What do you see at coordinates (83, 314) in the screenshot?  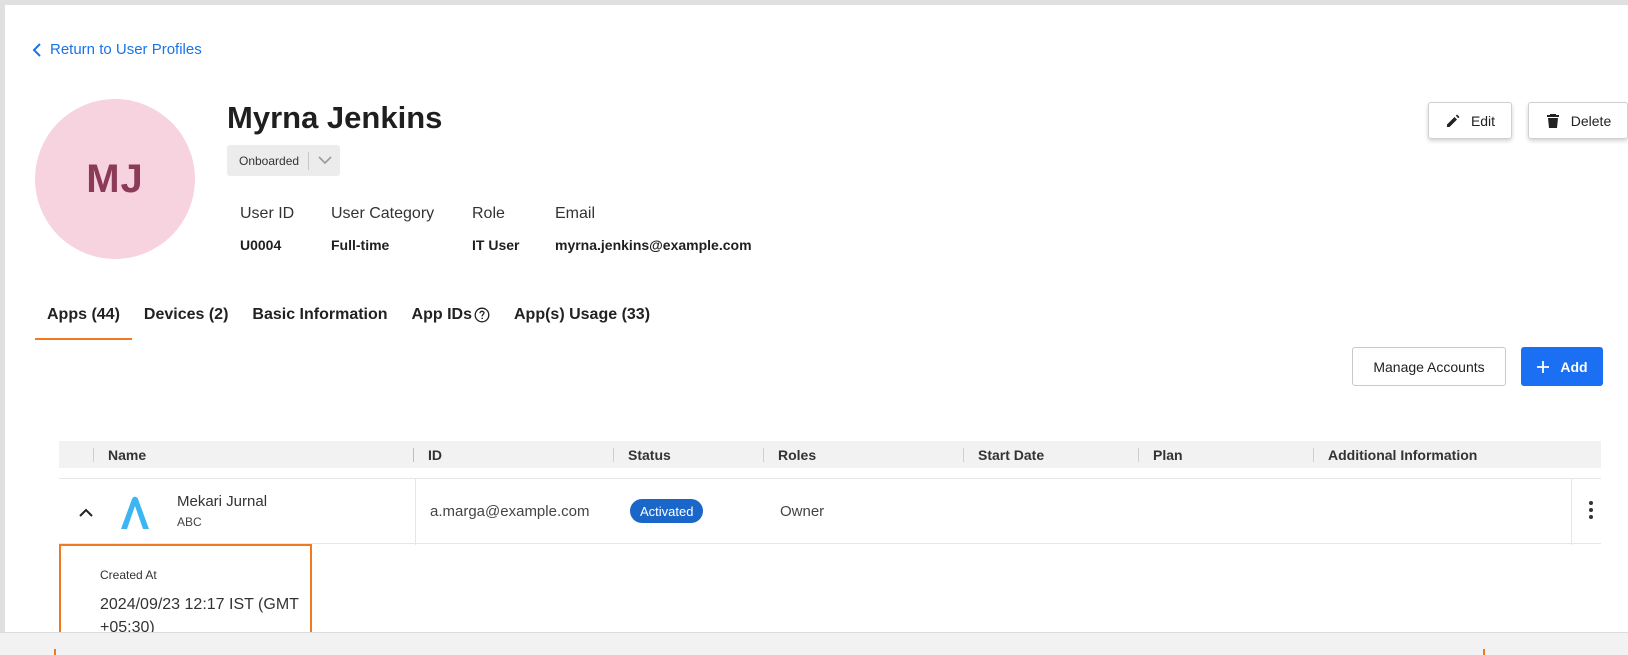 I see `tab-label: Apps (44)` at bounding box center [83, 314].